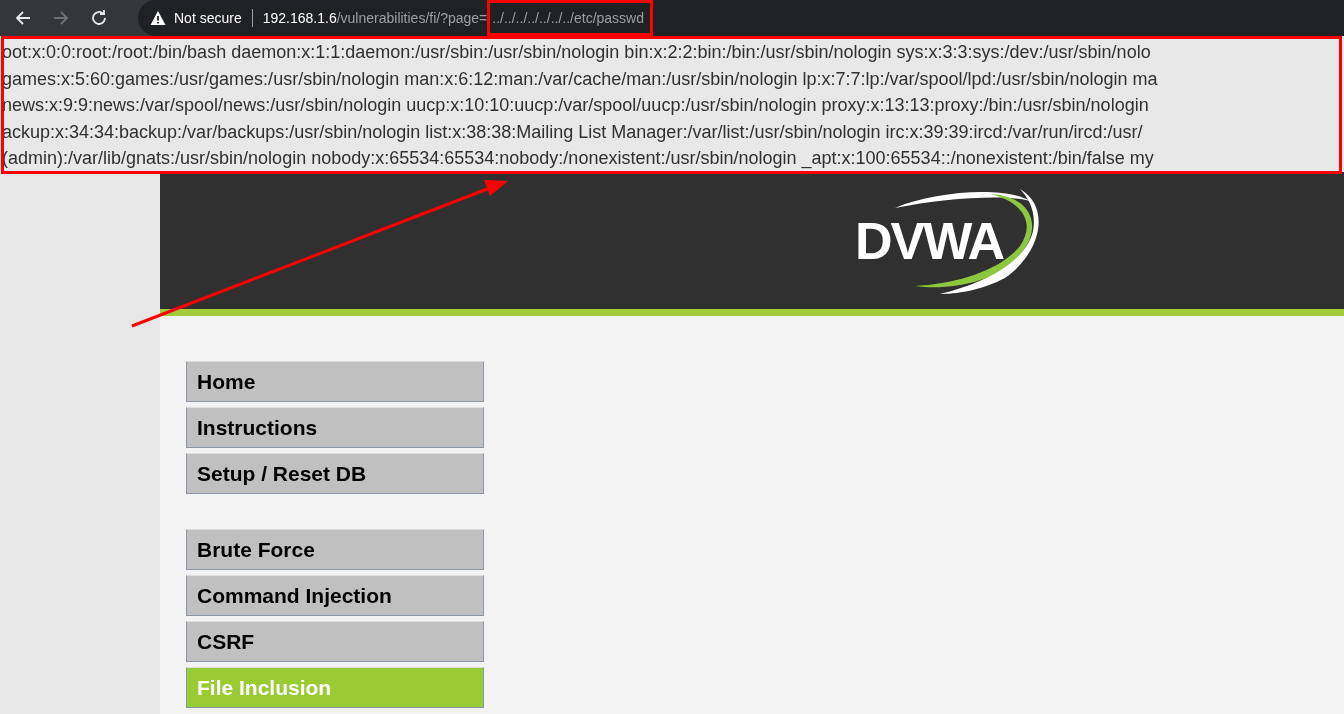 Image resolution: width=1344 pixels, height=714 pixels. What do you see at coordinates (335, 427) in the screenshot?
I see `menu-item: Instructions` at bounding box center [335, 427].